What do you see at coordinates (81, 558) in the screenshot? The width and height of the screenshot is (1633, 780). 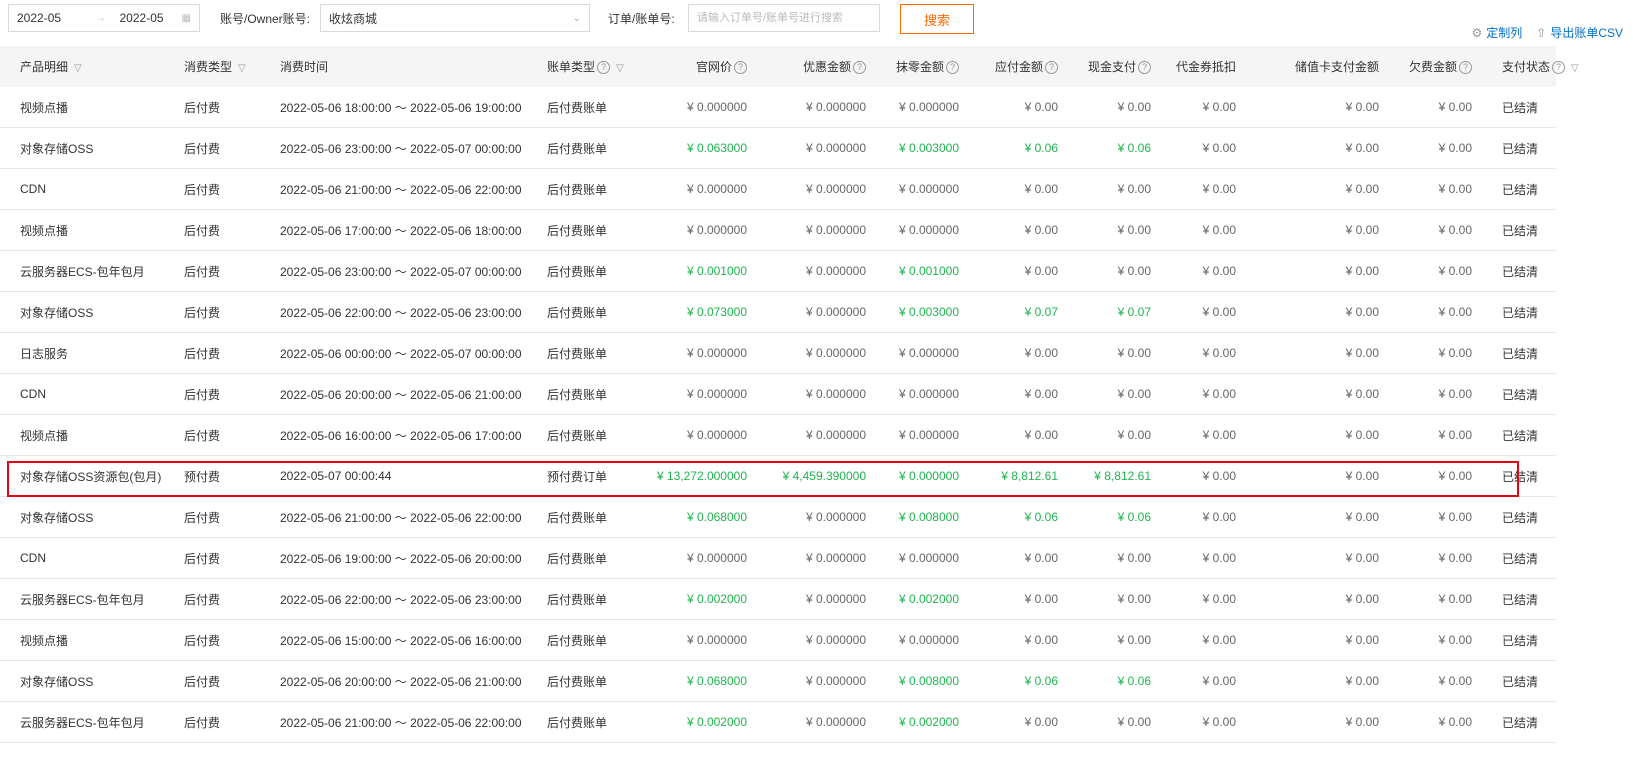 I see `cell-product: CDN` at bounding box center [81, 558].